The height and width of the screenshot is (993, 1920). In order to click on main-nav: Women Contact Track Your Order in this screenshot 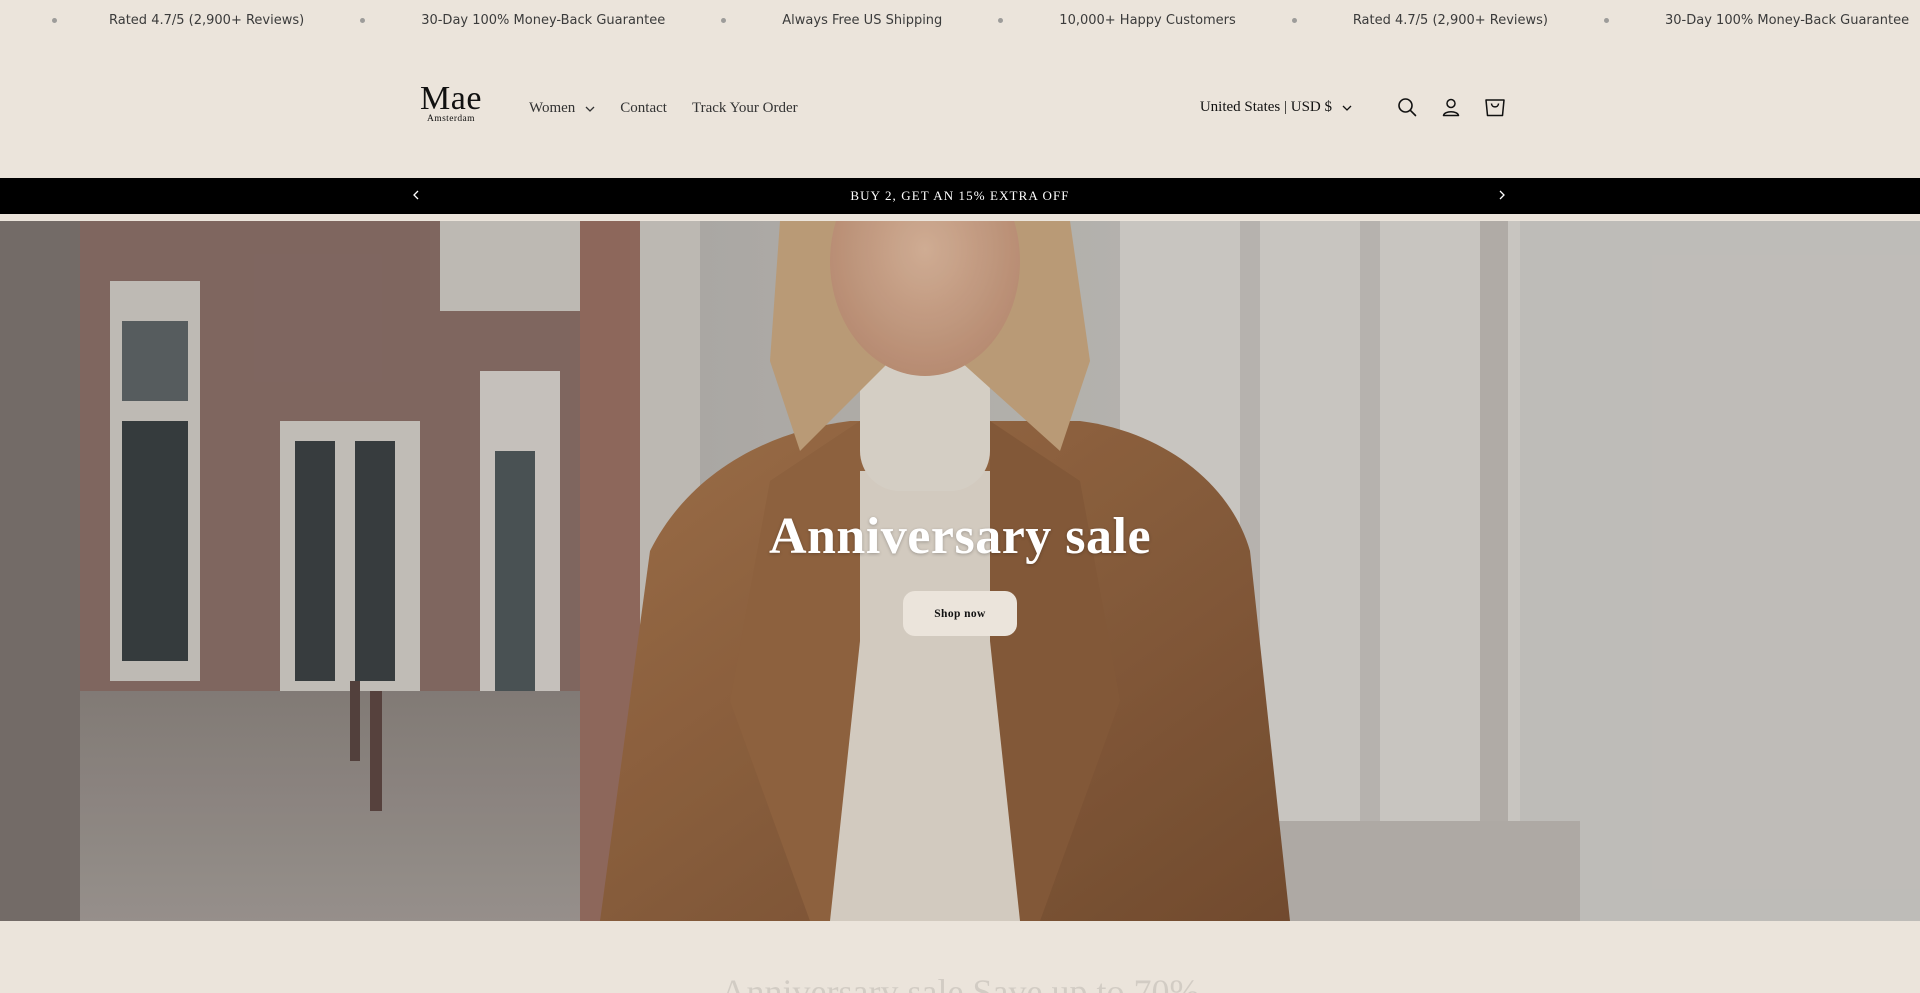, I will do `click(676, 108)`.